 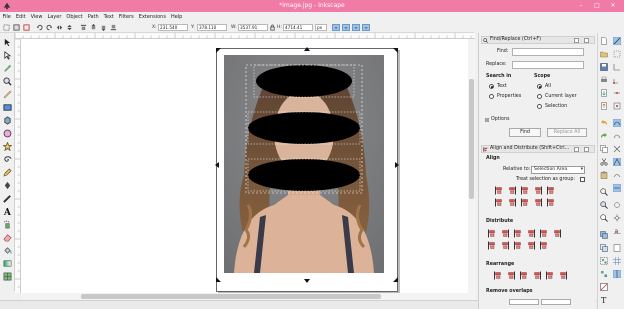 What do you see at coordinates (499, 190) in the screenshot?
I see `align-left-edges-icon` at bounding box center [499, 190].